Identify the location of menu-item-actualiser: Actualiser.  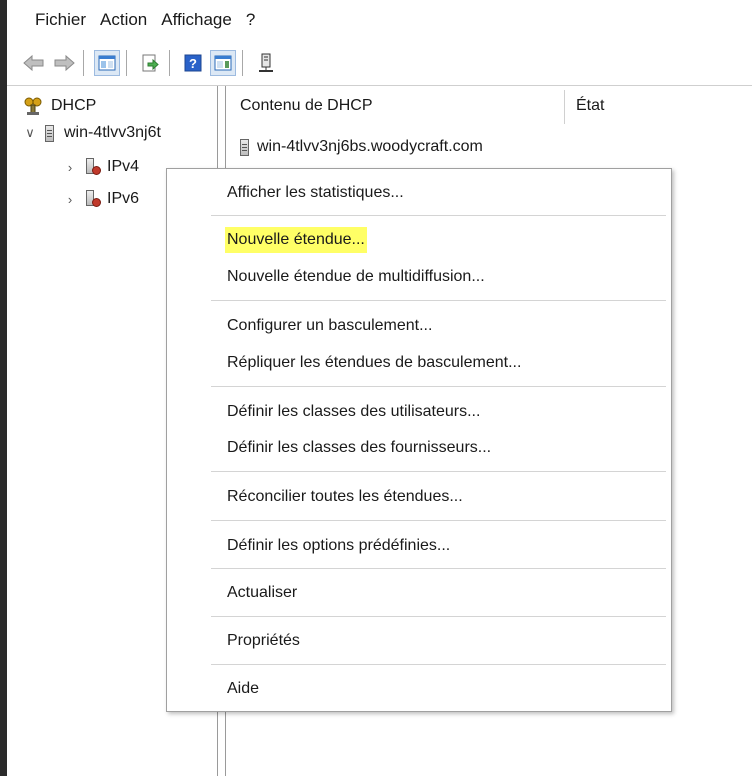
(262, 593).